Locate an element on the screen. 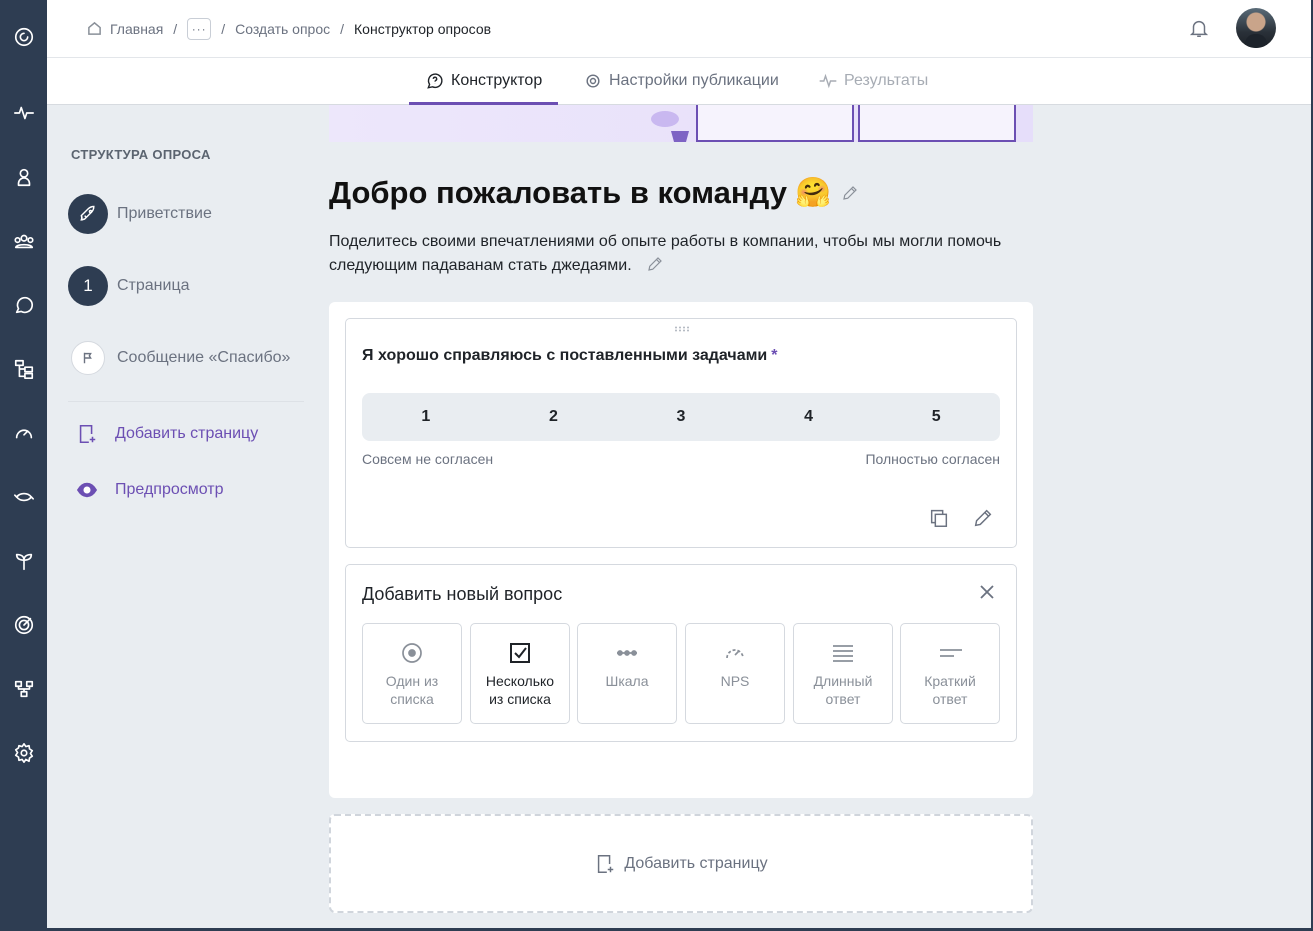 Image resolution: width=1313 pixels, height=931 pixels. qtype-label: Несколько из списка is located at coordinates (520, 690).